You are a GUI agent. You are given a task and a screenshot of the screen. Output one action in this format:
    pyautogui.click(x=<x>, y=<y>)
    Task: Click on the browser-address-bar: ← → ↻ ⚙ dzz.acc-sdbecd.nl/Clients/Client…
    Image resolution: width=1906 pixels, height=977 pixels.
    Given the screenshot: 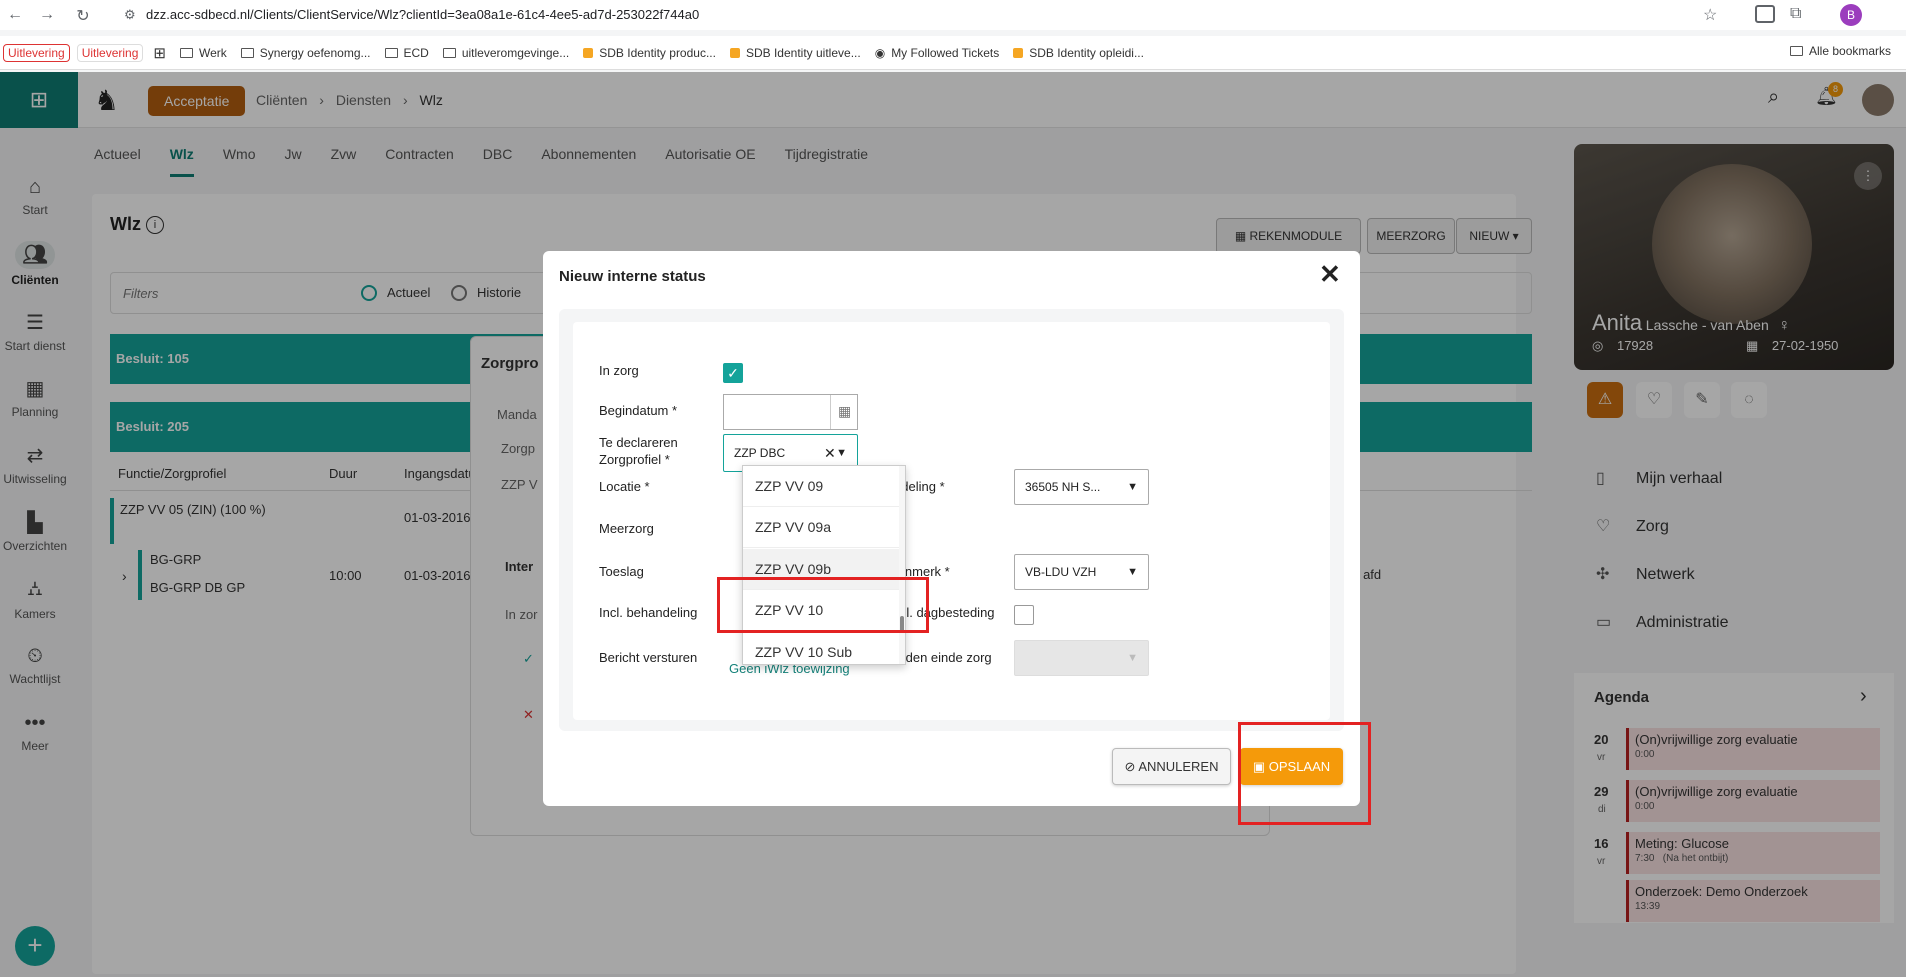 What is the action you would take?
    pyautogui.click(x=953, y=15)
    